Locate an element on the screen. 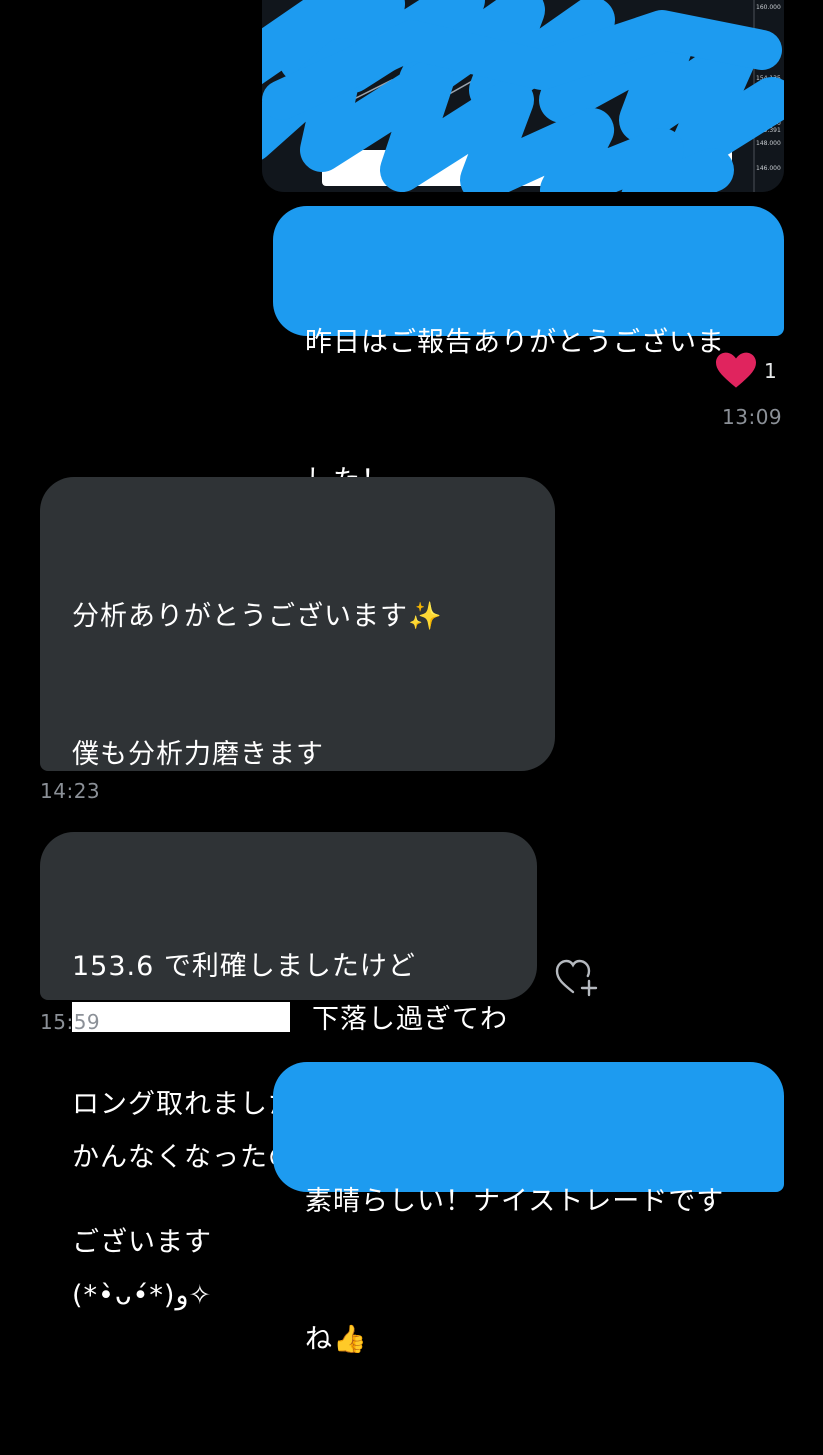 Image resolution: width=823 pixels, height=1455 pixels. scribble-redaction is located at coordinates (523, 96).